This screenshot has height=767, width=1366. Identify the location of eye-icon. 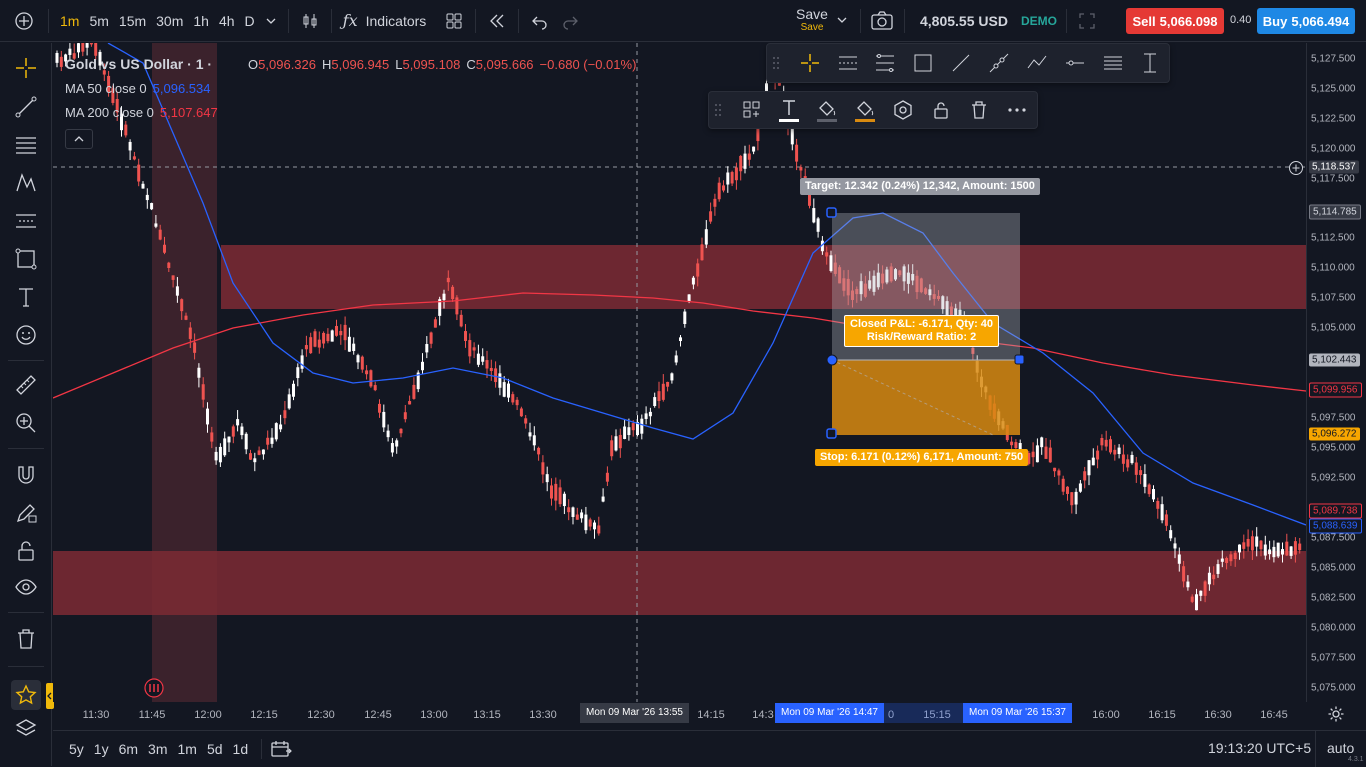
(26, 587).